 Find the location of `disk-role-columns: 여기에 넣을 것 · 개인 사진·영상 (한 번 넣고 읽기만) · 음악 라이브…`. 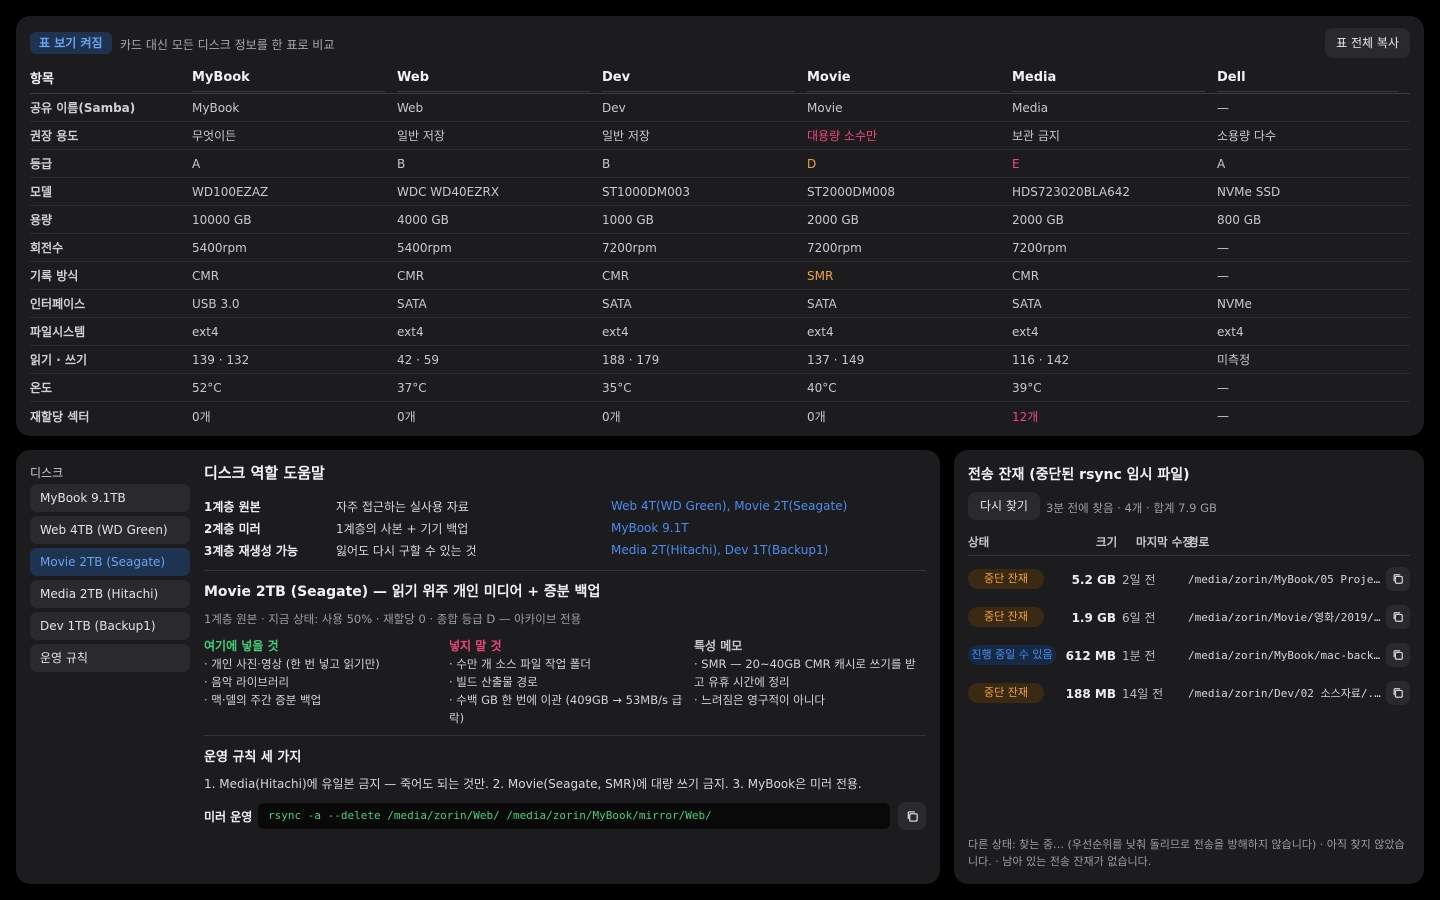

disk-role-columns: 여기에 넣을 것 · 개인 사진·영상 (한 번 넣고 읽기만) · 음악 라이브… is located at coordinates (565, 682).